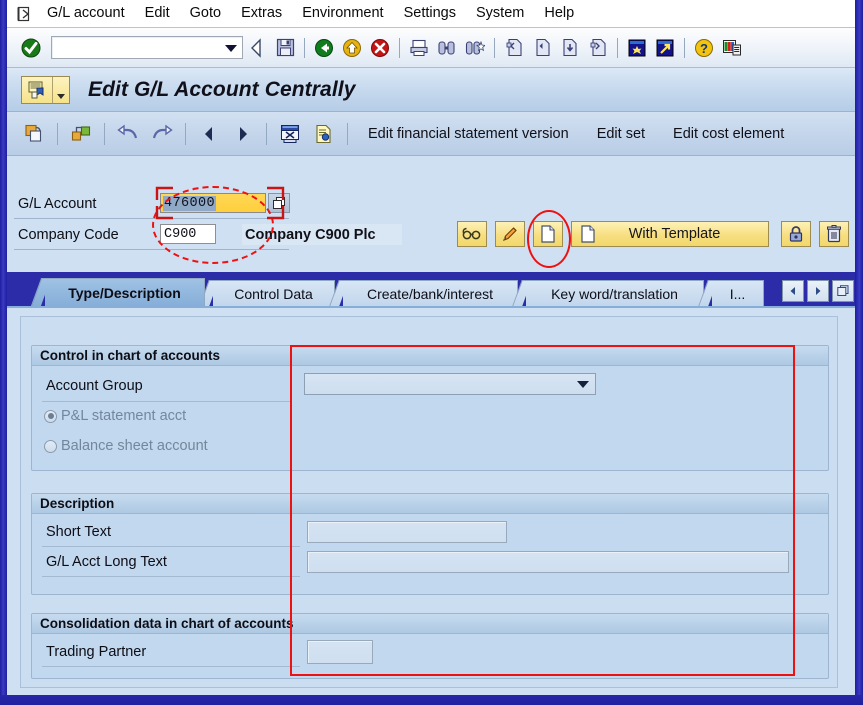 The image size is (863, 705). Describe the element at coordinates (117, 292) in the screenshot. I see `tab-type-description: Type/Description` at that location.